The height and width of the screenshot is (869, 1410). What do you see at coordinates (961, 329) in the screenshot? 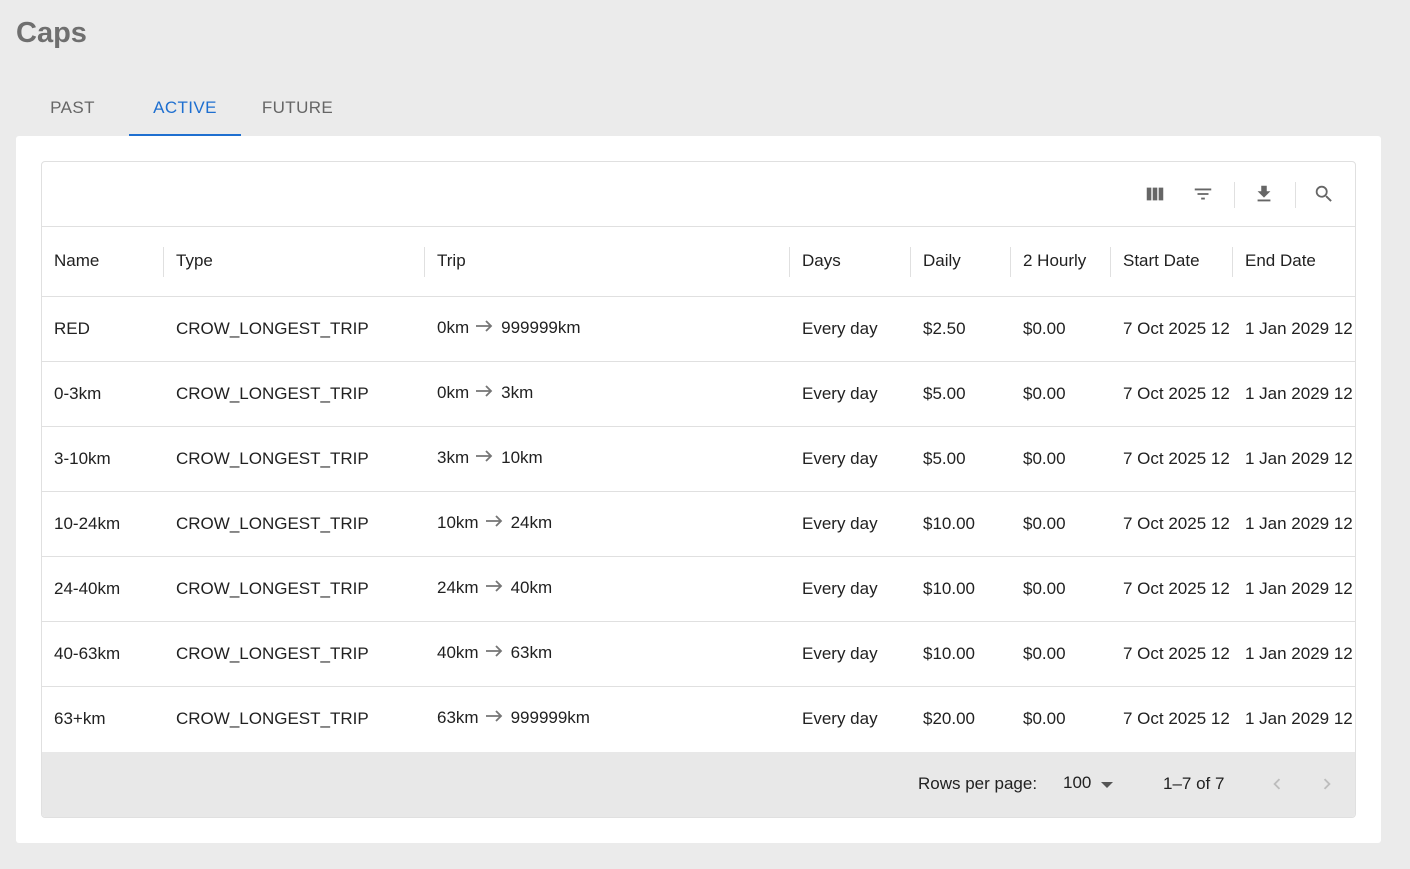
I see `cell-daily: $2.50` at bounding box center [961, 329].